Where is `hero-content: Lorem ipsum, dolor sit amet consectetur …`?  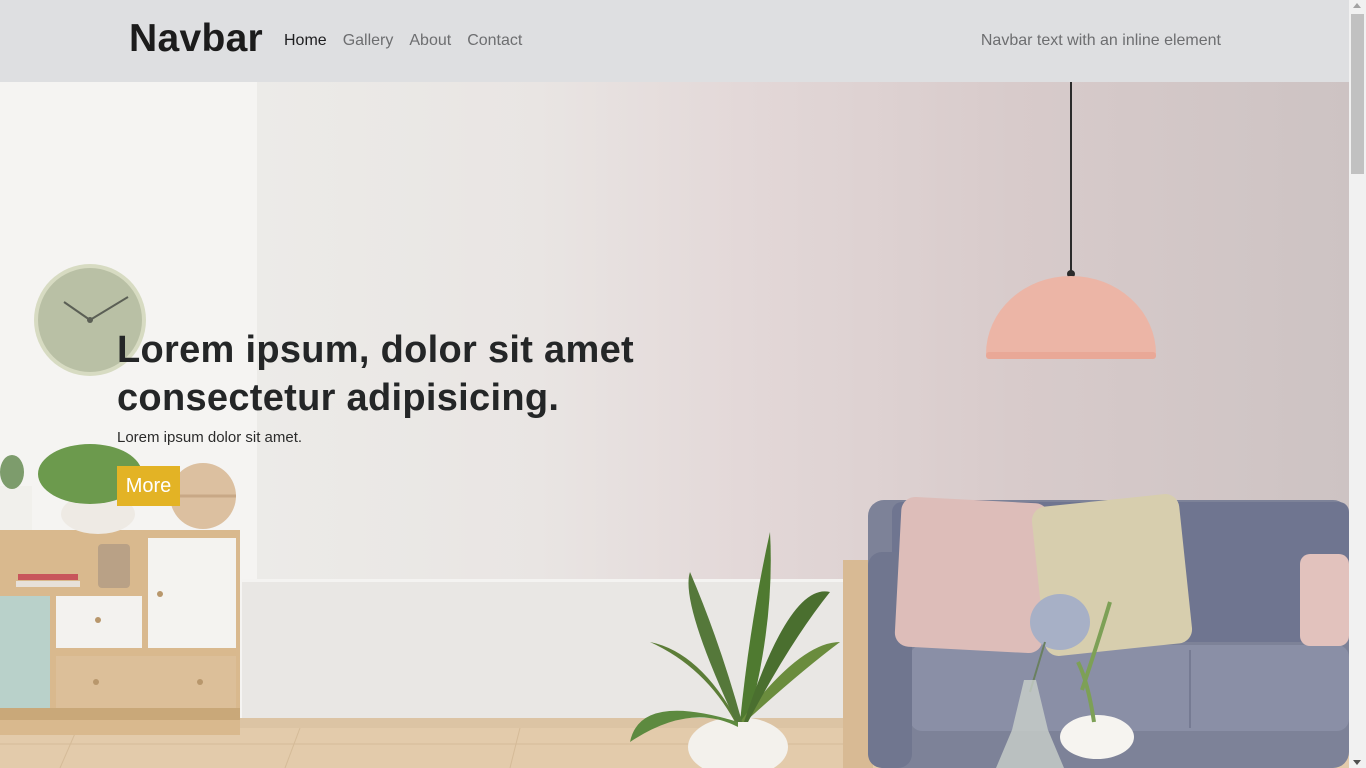 hero-content: Lorem ipsum, dolor sit amet consectetur … is located at coordinates (397, 416).